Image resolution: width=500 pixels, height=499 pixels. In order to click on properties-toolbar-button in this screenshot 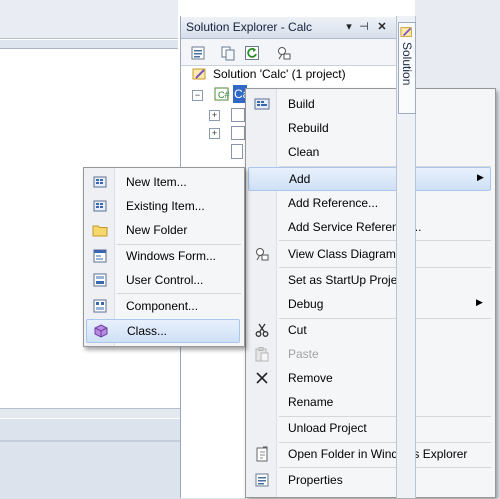, I will do `click(198, 53)`.